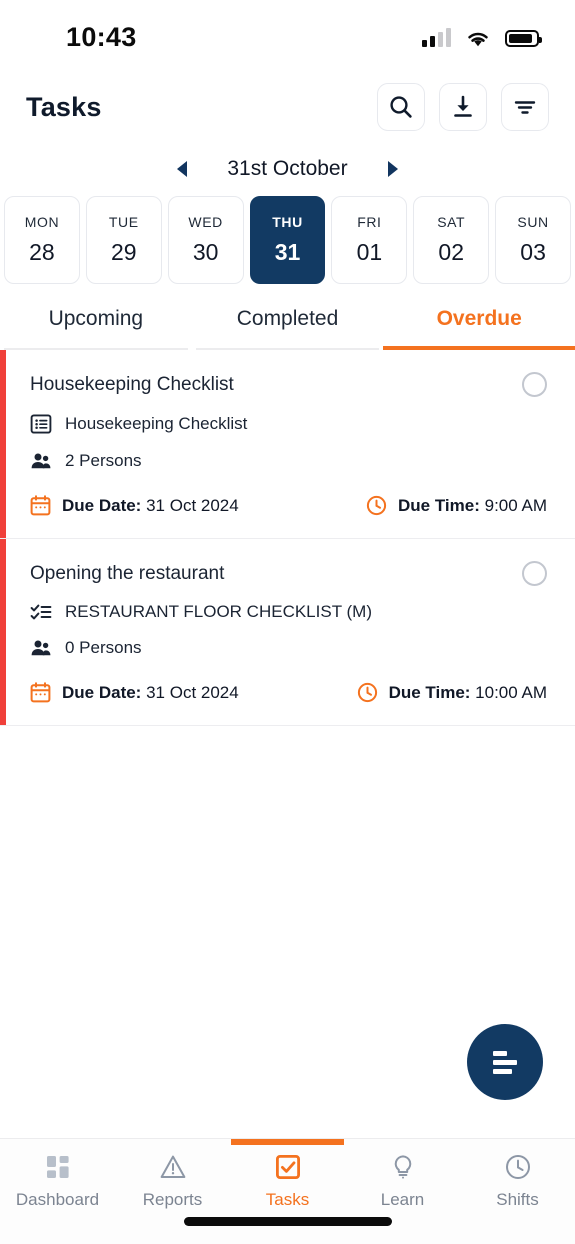 The width and height of the screenshot is (575, 1244). Describe the element at coordinates (42, 240) in the screenshot. I see `day-card-mon: MON 28` at that location.